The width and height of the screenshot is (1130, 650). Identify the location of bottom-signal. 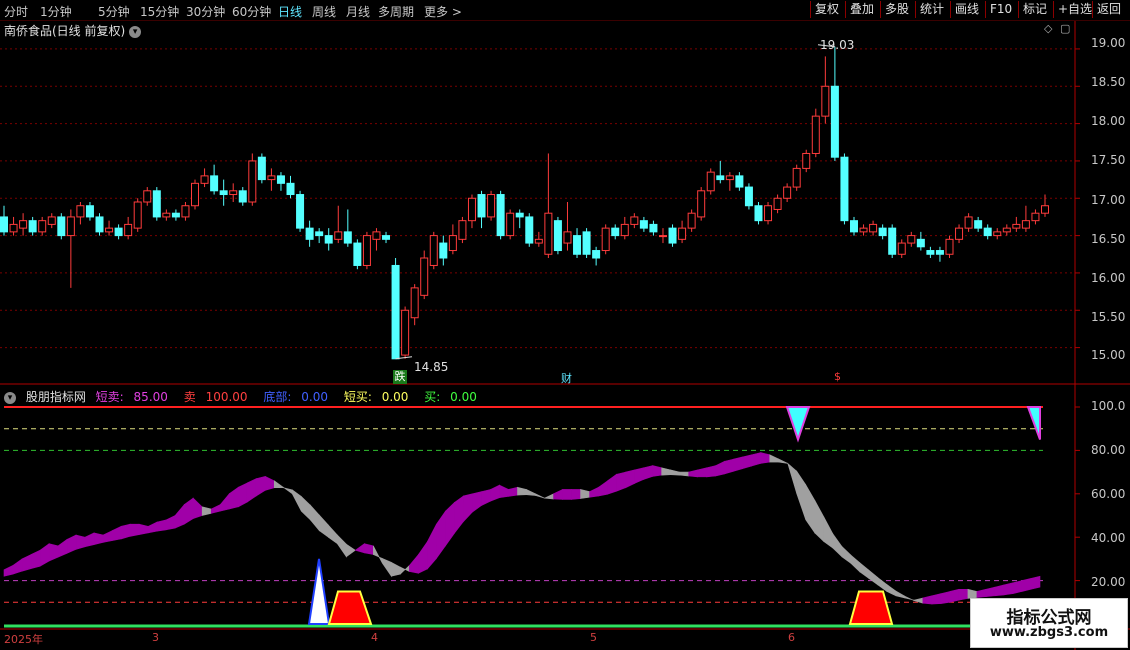
(319, 591).